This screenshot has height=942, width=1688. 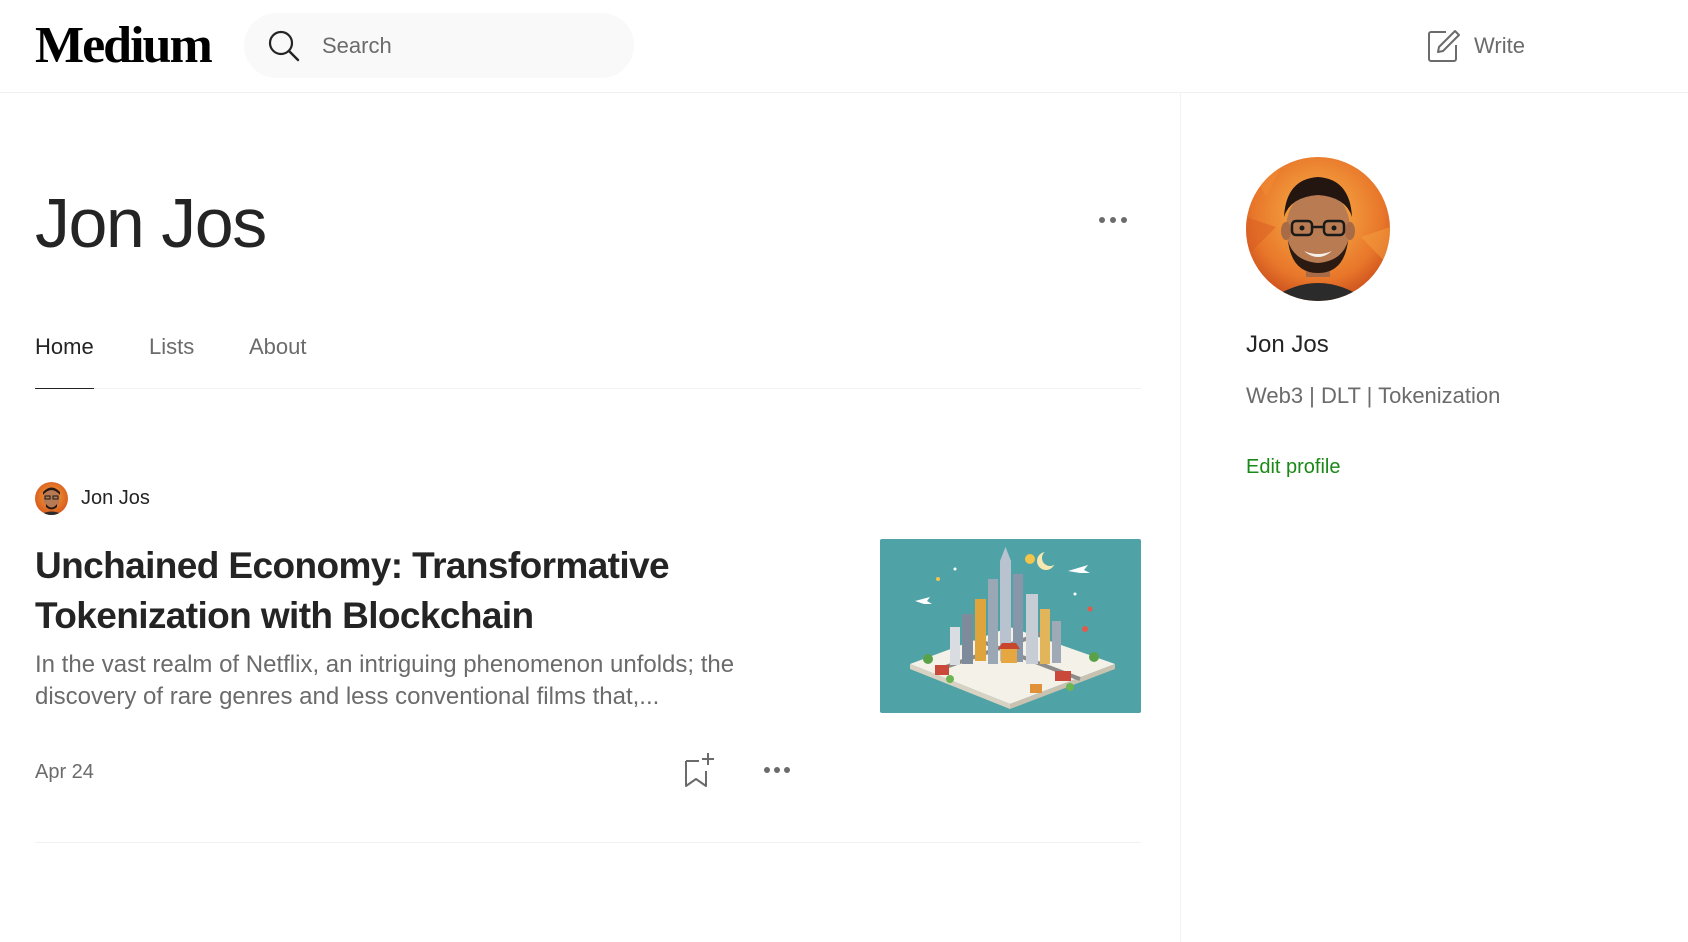 What do you see at coordinates (278, 354) in the screenshot?
I see `tab-about: About` at bounding box center [278, 354].